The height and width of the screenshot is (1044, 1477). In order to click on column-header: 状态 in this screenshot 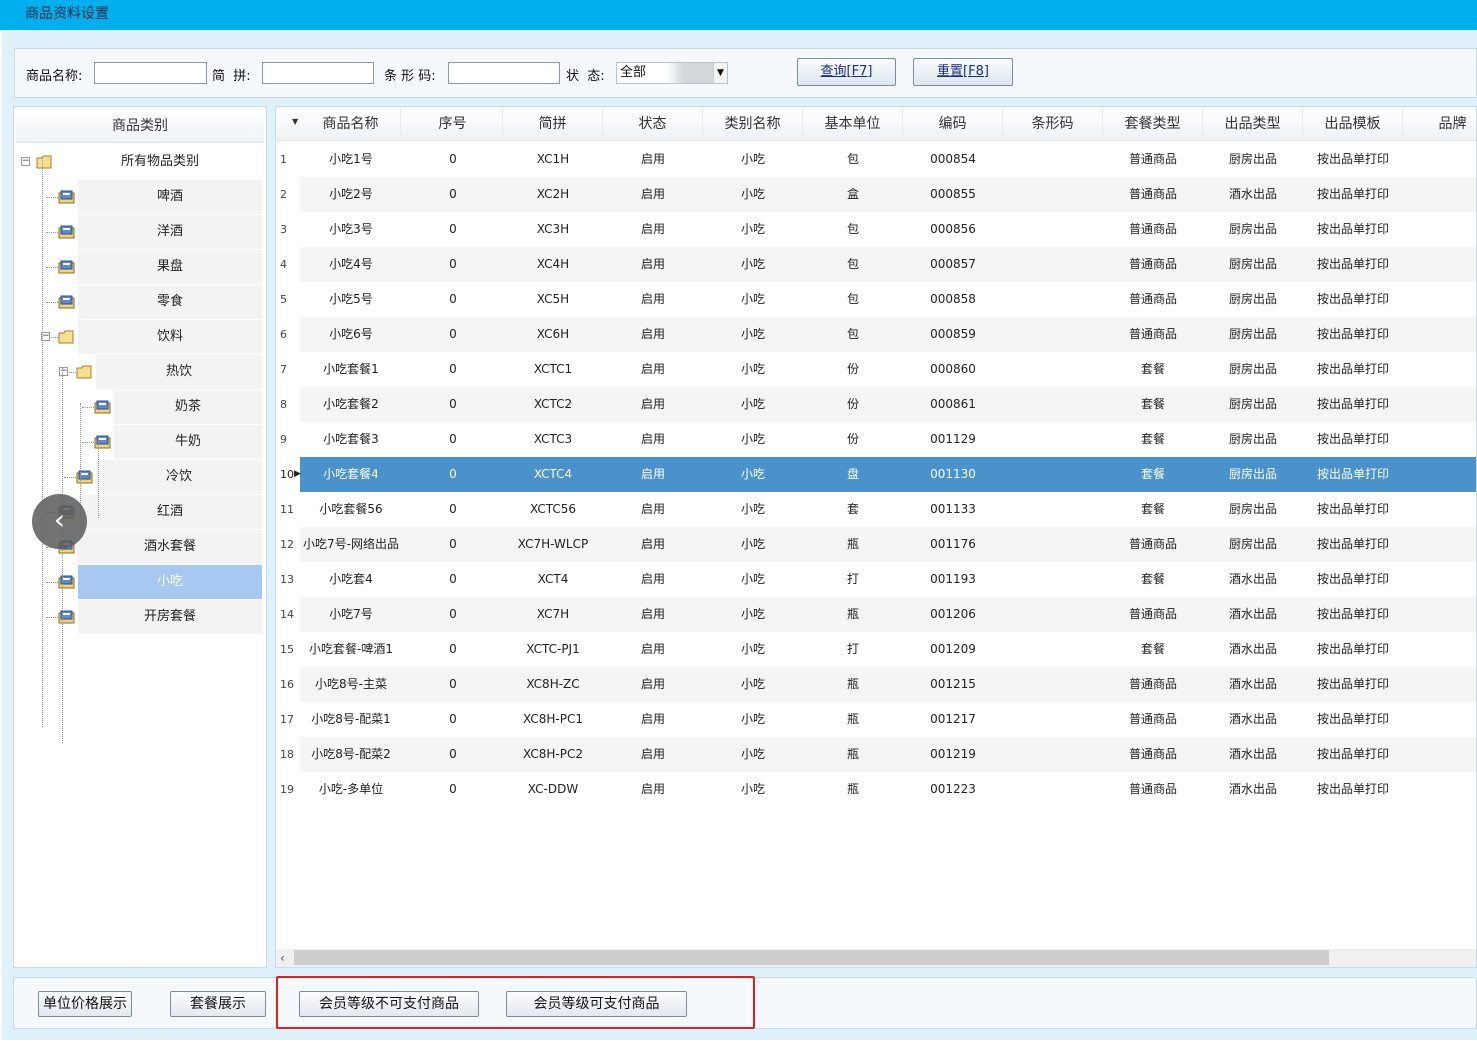, I will do `click(653, 124)`.